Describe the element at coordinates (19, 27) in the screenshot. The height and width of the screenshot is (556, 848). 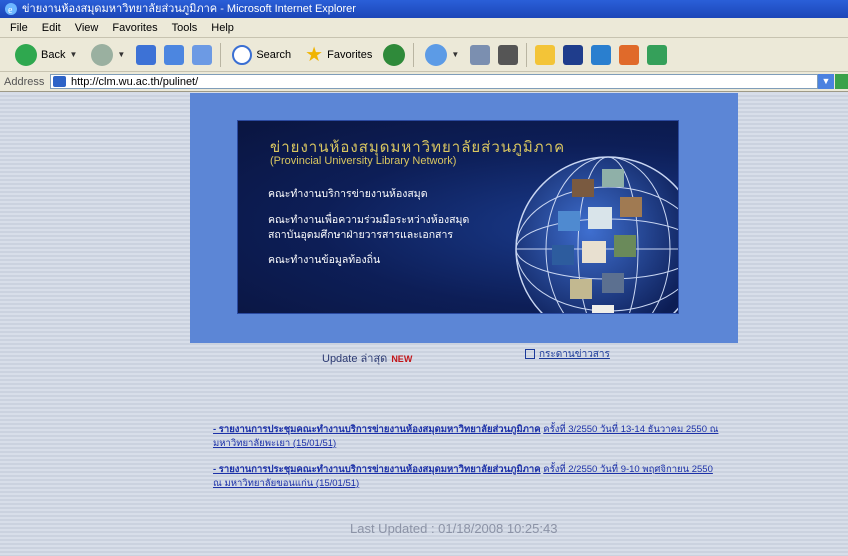
I see `menu-file: File` at that location.